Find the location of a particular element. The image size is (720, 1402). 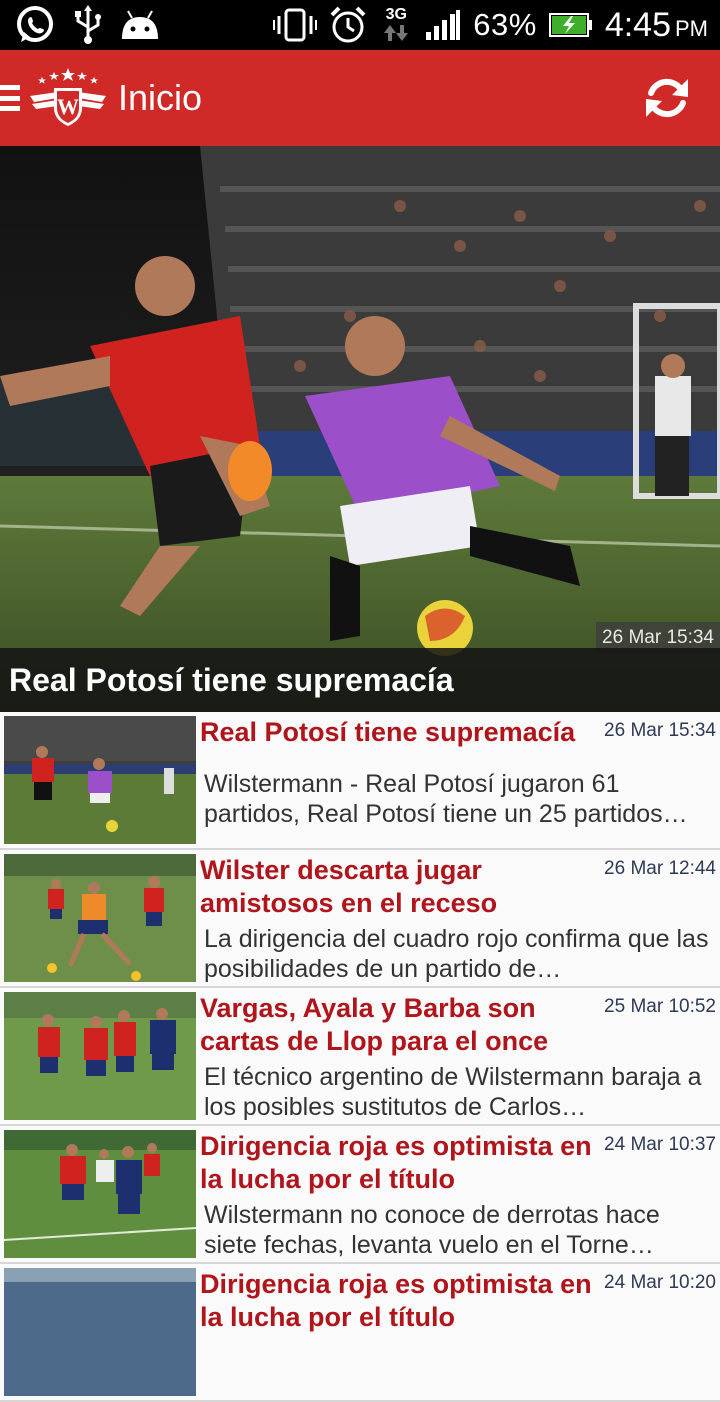

page-title: Inicio is located at coordinates (160, 97).